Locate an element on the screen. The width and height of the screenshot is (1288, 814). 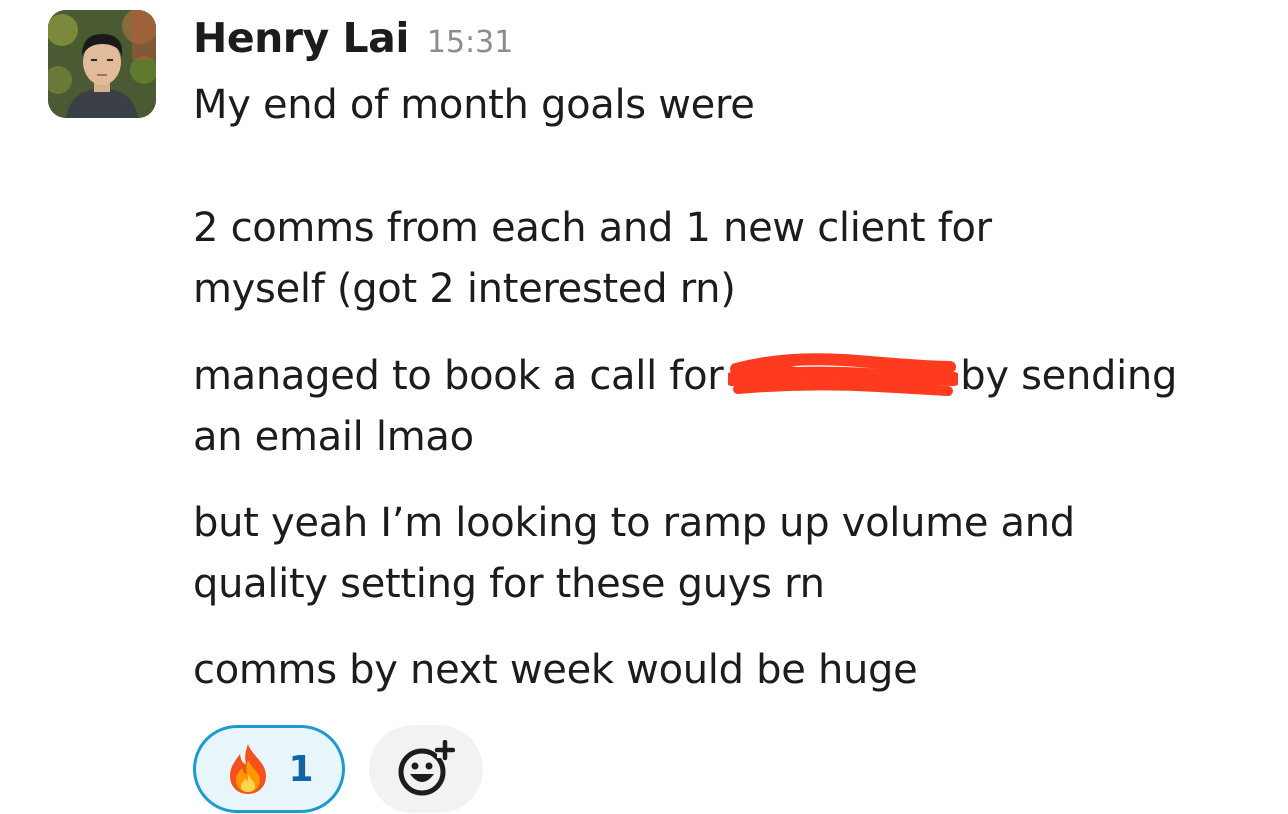
message-line: managed to book a call for by sending is located at coordinates (685, 376).